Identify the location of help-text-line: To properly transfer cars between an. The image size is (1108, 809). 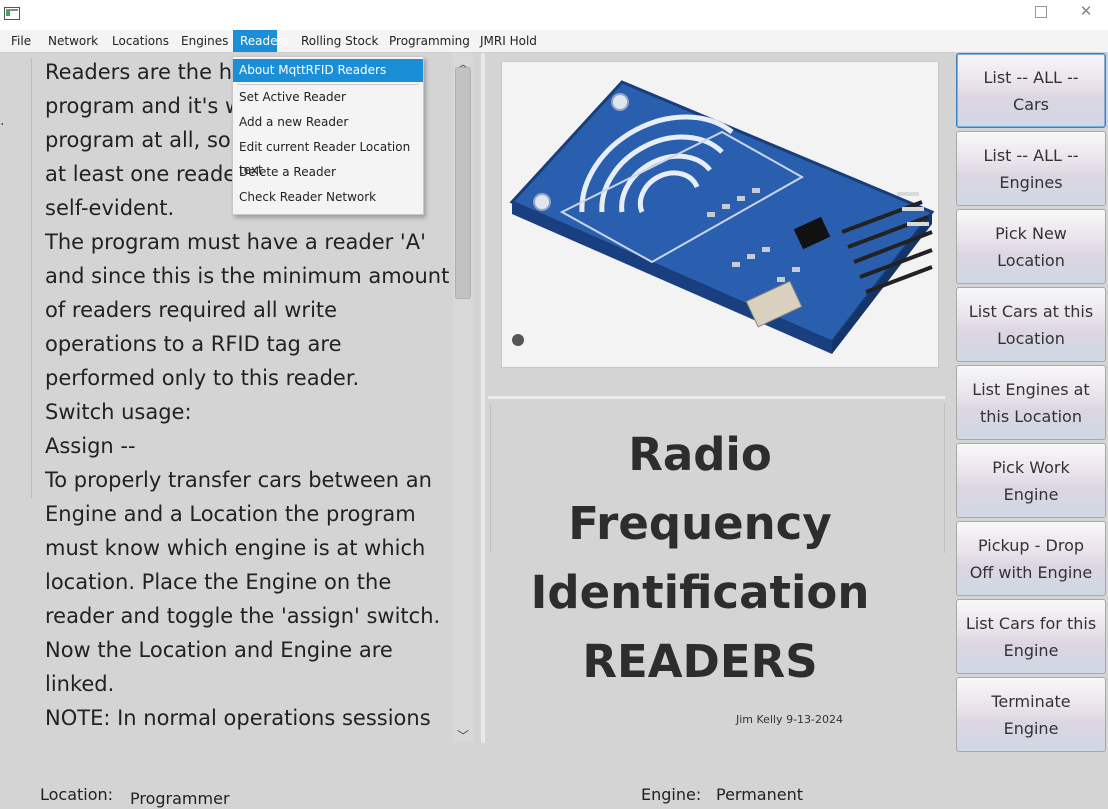
(238, 480).